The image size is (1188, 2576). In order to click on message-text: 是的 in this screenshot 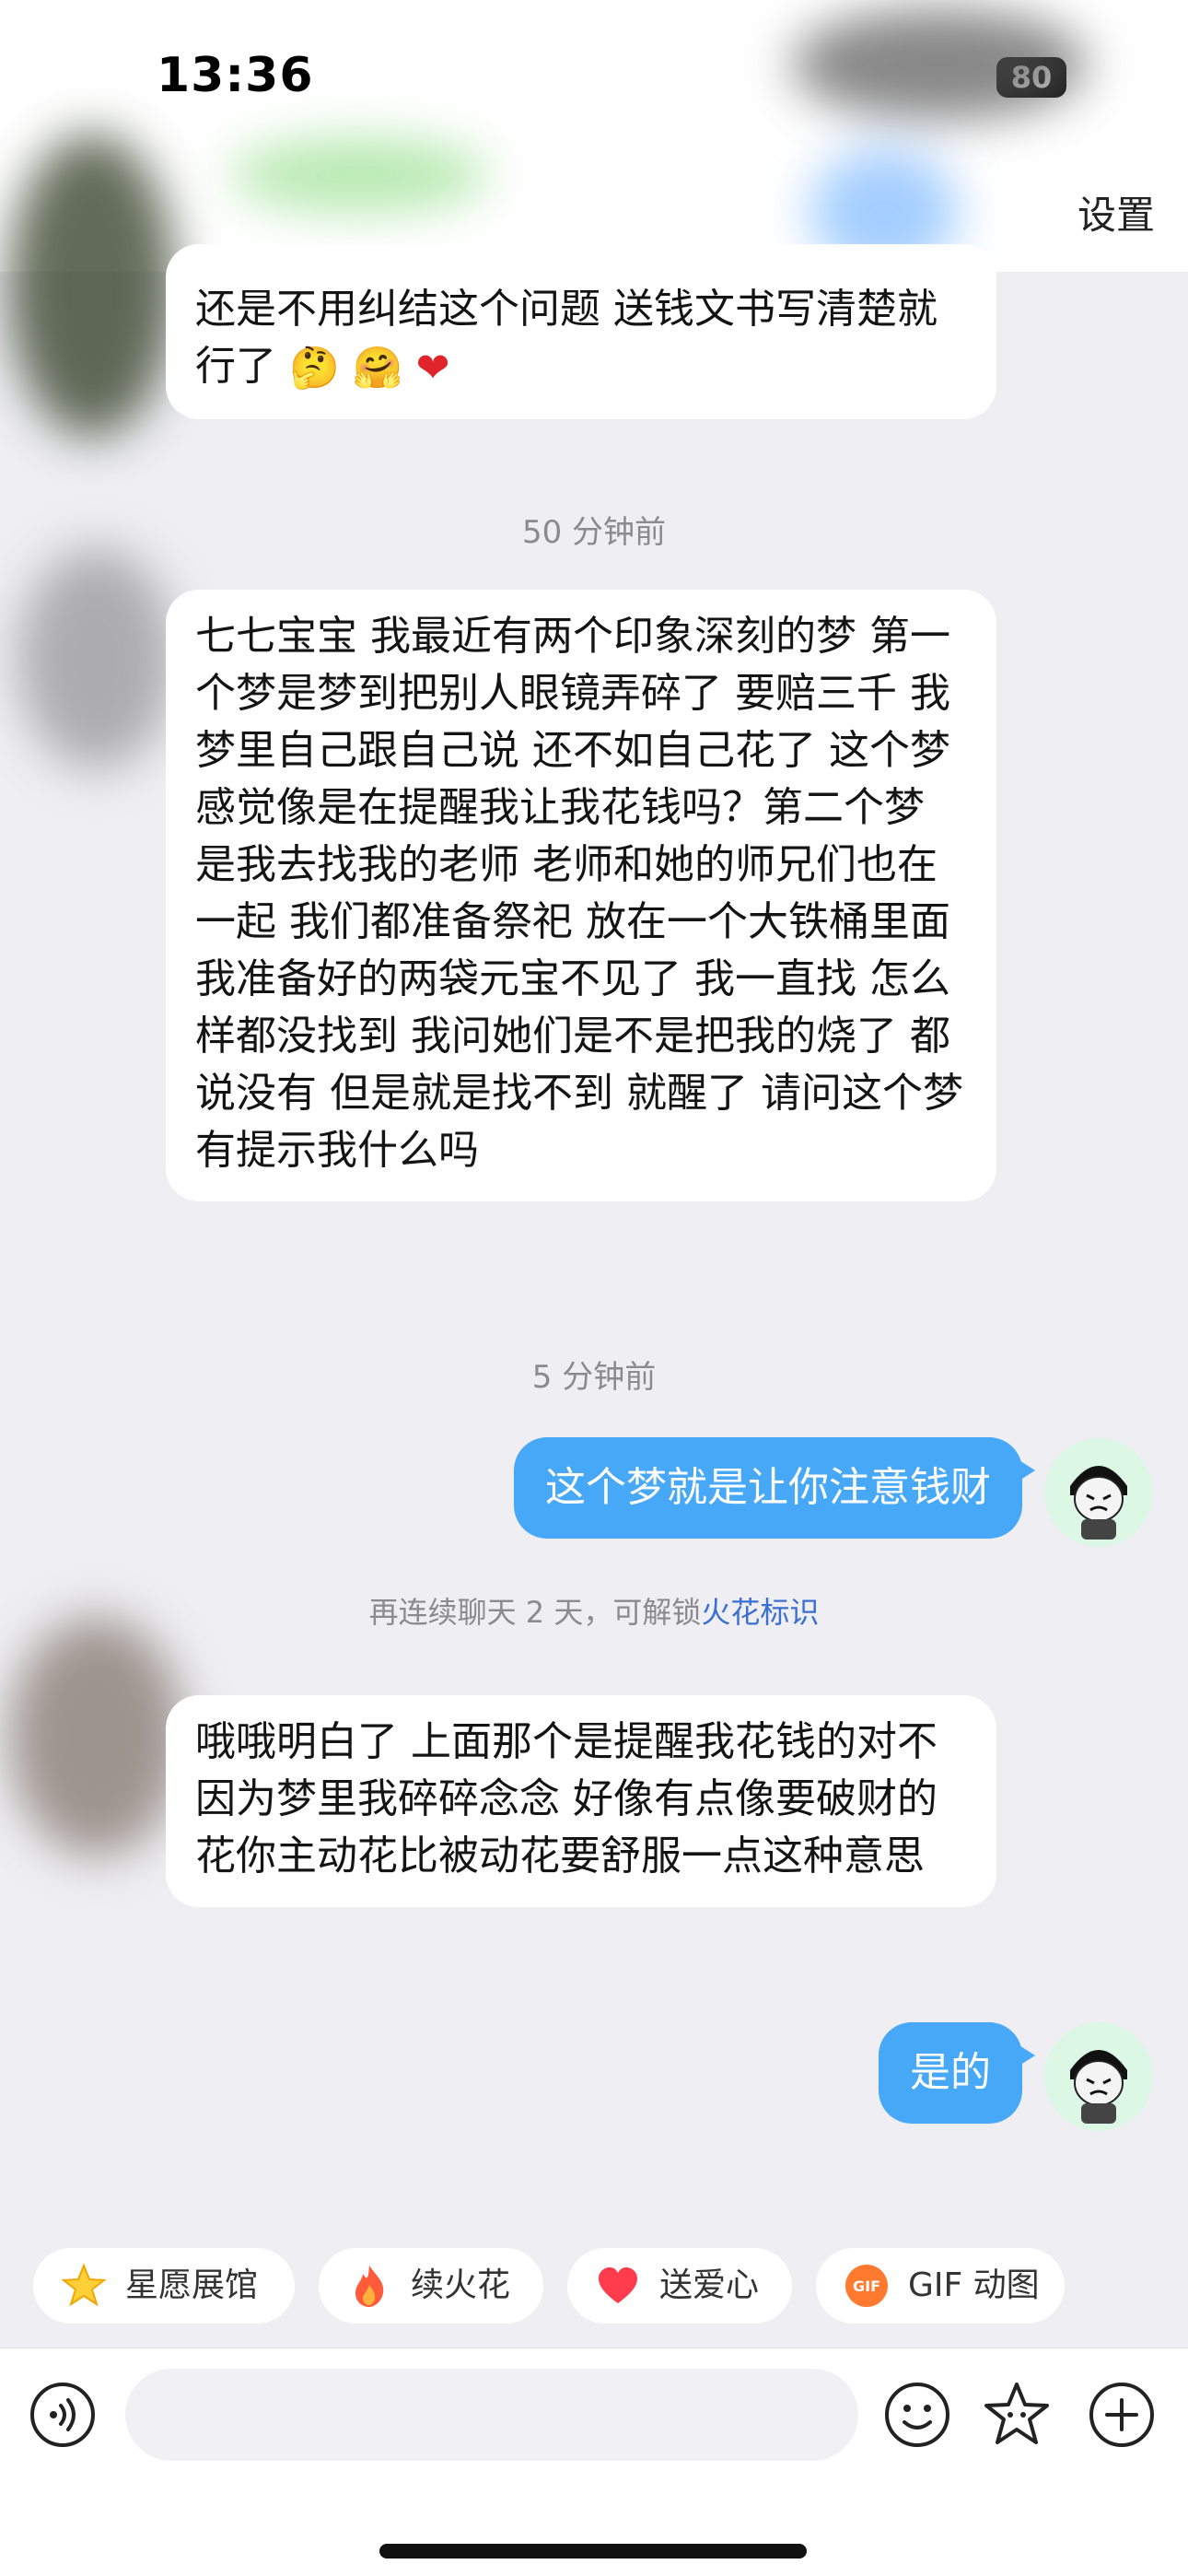, I will do `click(951, 2072)`.